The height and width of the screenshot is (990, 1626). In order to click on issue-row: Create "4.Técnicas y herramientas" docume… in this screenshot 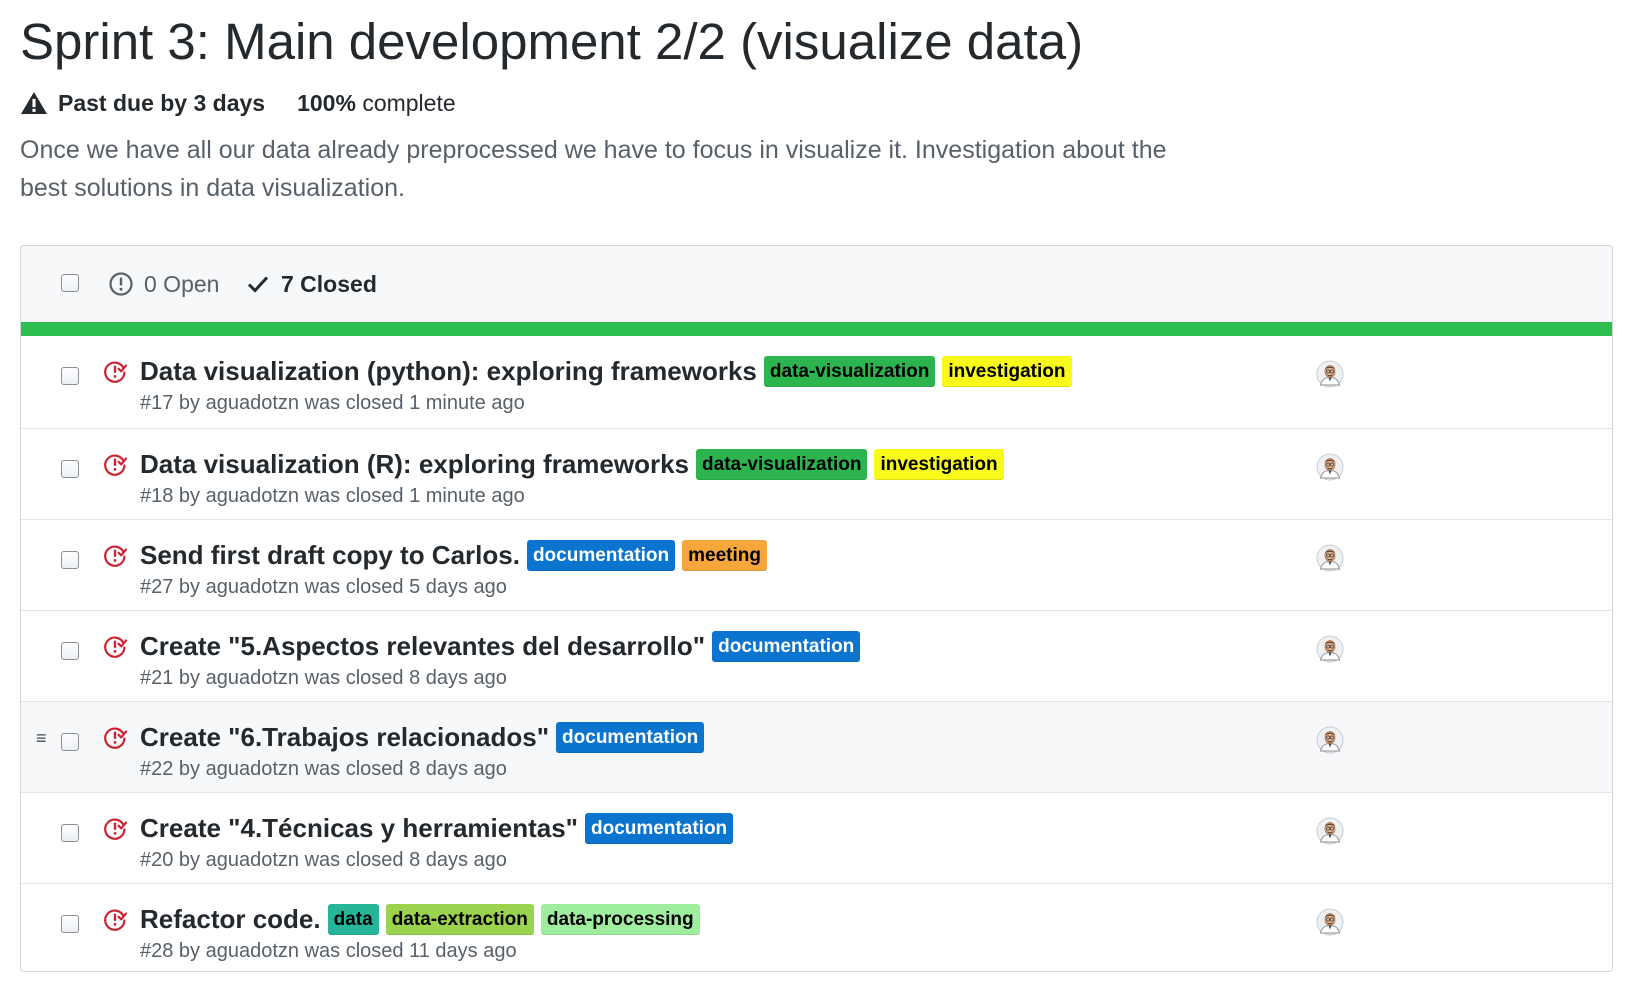, I will do `click(816, 837)`.